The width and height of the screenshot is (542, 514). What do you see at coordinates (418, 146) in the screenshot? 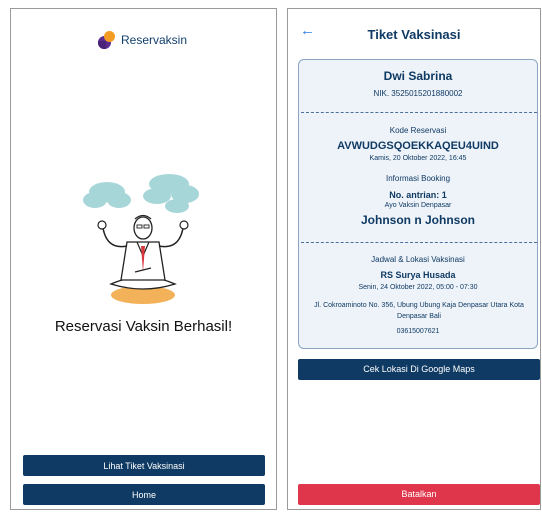
I see `reservation-code: AVWUDGSQOEKKAQEU4UIND` at bounding box center [418, 146].